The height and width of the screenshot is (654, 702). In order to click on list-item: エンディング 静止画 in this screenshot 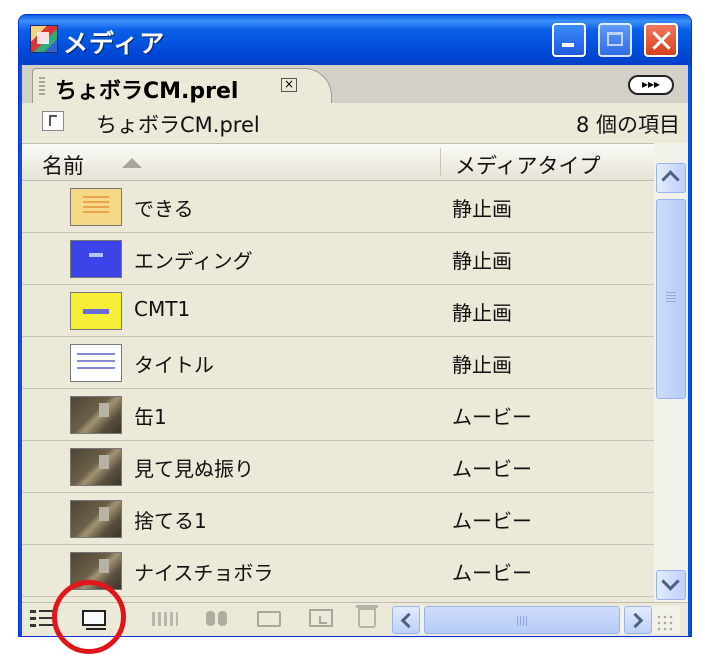, I will do `click(338, 259)`.